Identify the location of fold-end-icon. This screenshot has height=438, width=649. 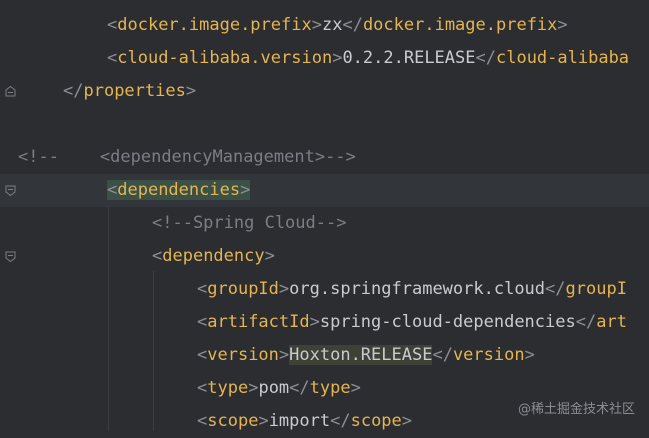
(10, 91).